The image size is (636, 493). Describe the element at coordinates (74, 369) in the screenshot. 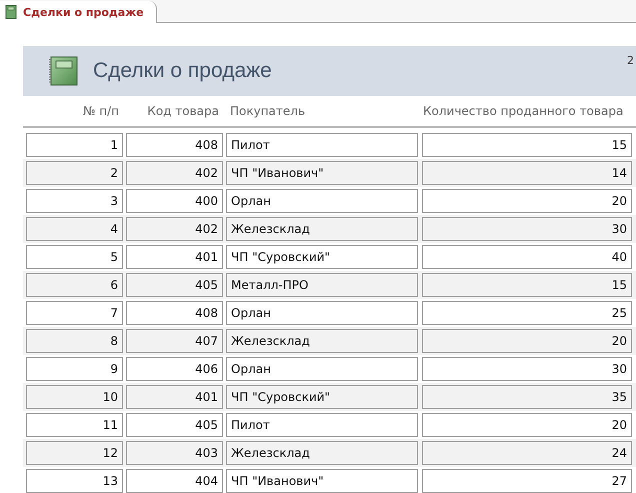

I see `table-cell: 9` at that location.